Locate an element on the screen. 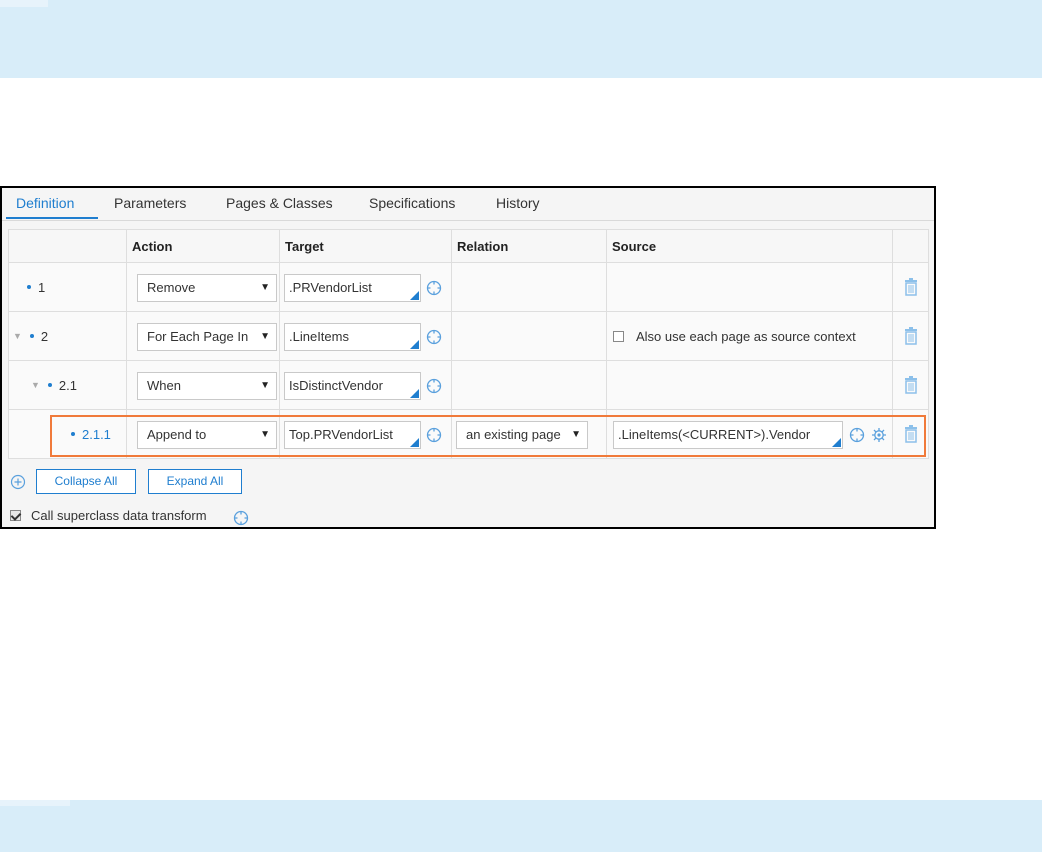  source-context-label: Also use each page as source context is located at coordinates (746, 336).